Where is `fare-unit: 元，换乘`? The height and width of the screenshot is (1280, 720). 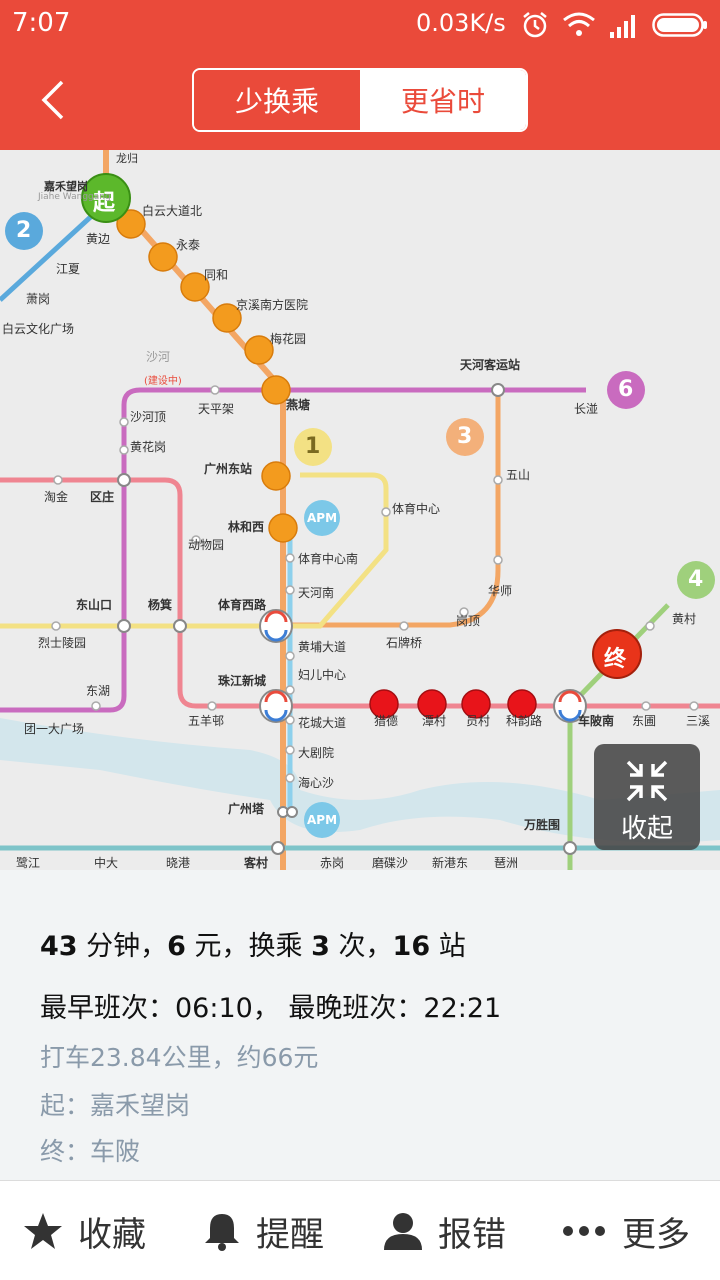 fare-unit: 元，换乘 is located at coordinates (248, 946).